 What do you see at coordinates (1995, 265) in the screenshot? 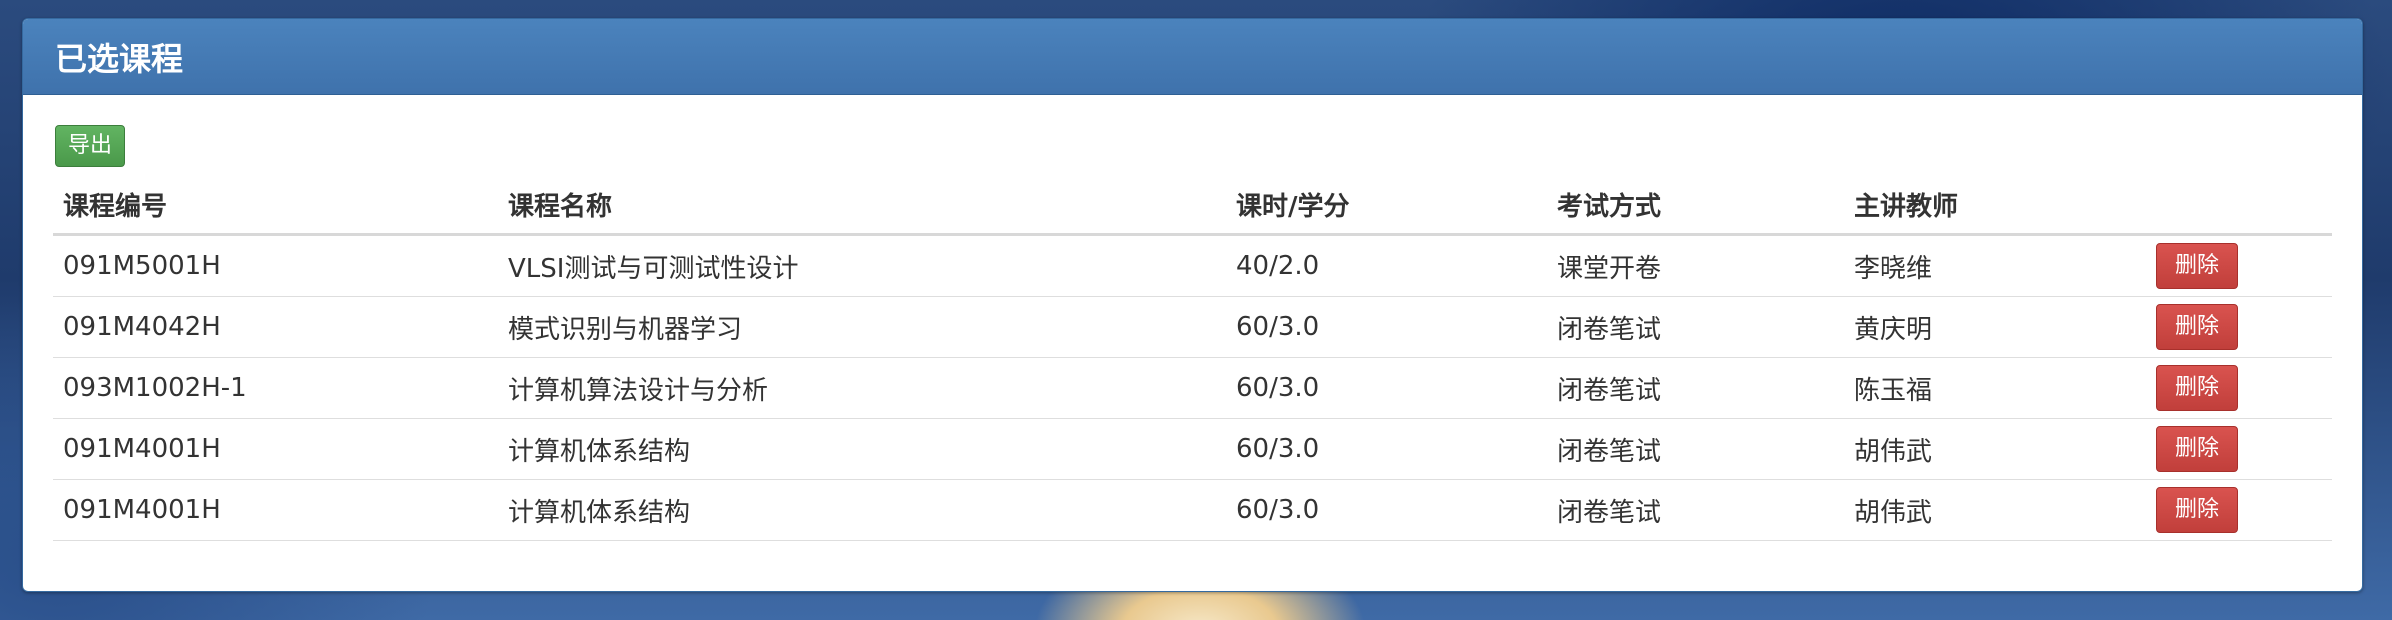
I see `course-teacher: 李晓维` at bounding box center [1995, 265].